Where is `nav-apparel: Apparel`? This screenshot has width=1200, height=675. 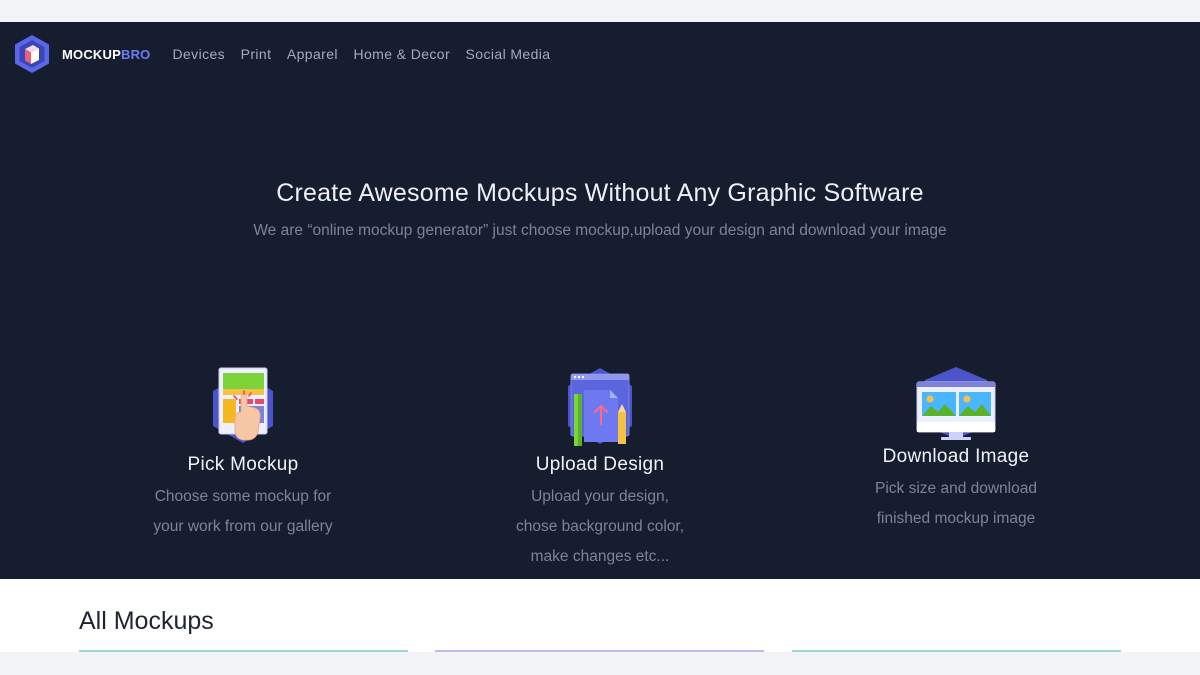 nav-apparel: Apparel is located at coordinates (312, 54).